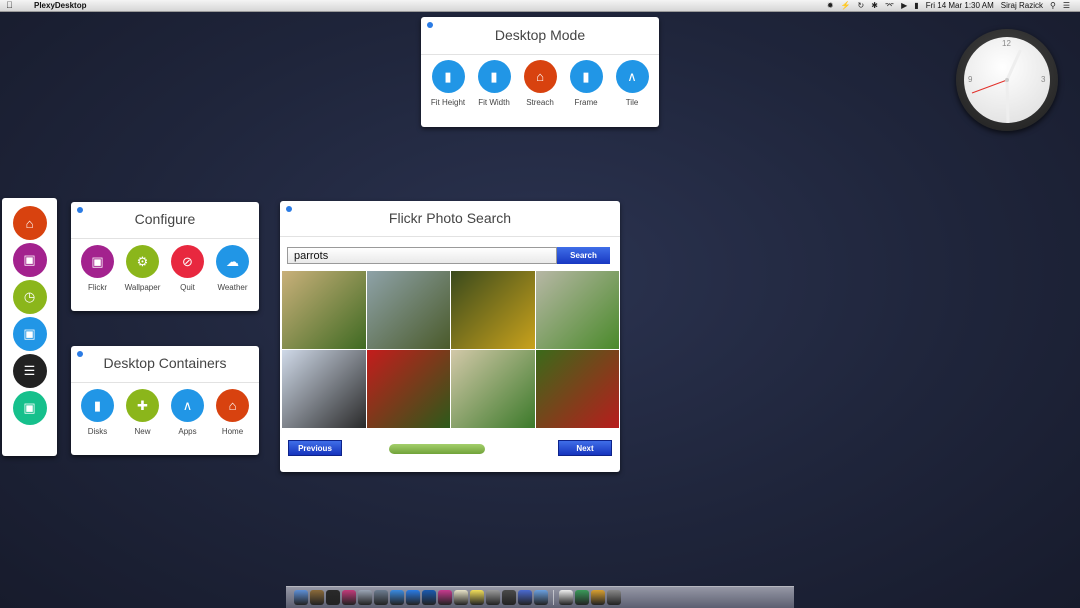 The width and height of the screenshot is (1080, 608). Describe the element at coordinates (301, 597) in the screenshot. I see `dock-finder-icon` at that location.